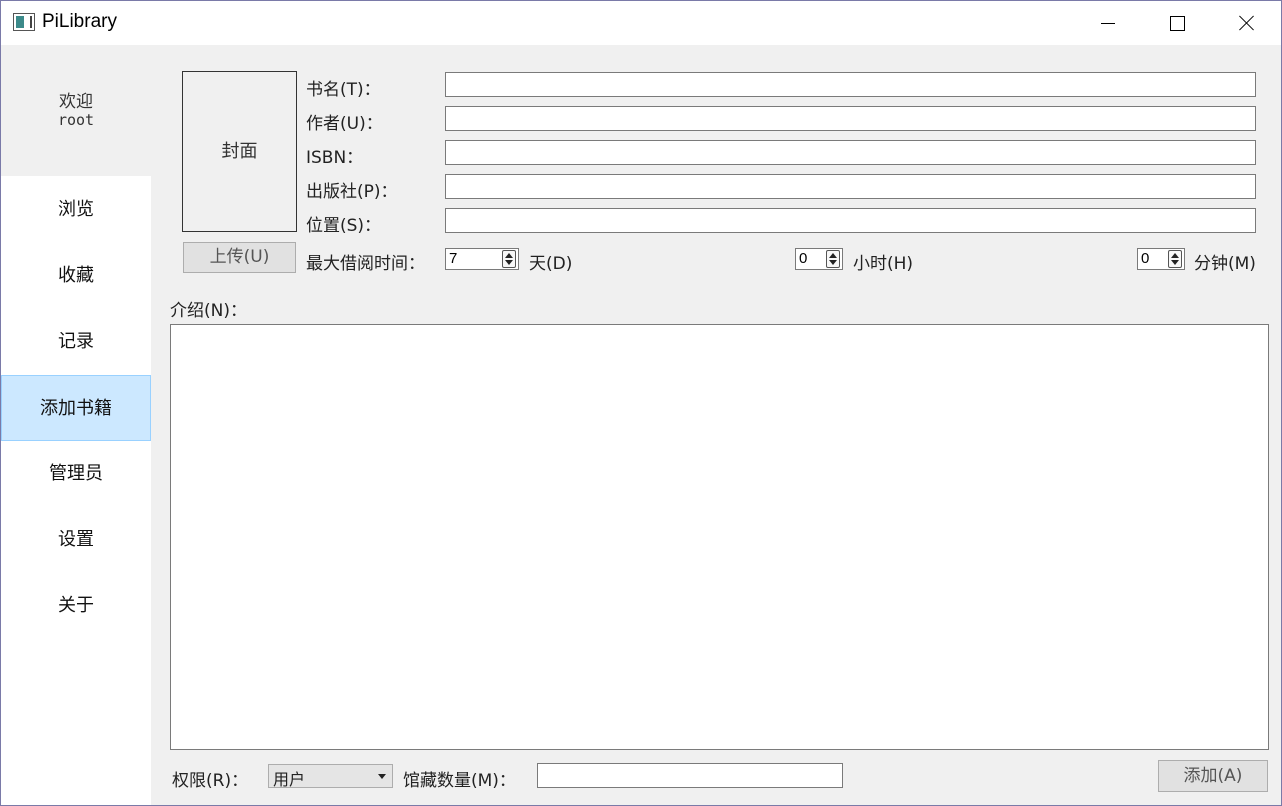 Image resolution: width=1282 pixels, height=806 pixels. I want to click on hours-unit-label: 小时(H), so click(883, 264).